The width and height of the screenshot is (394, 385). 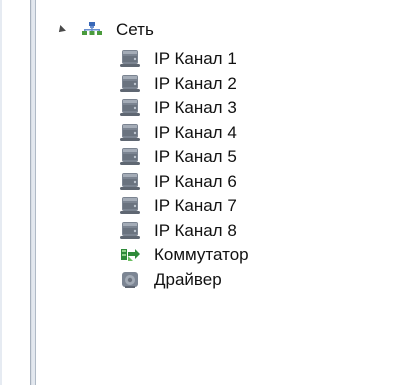 I want to click on tree-item-ip-channel-7: IP Канал 7, so click(x=183, y=206).